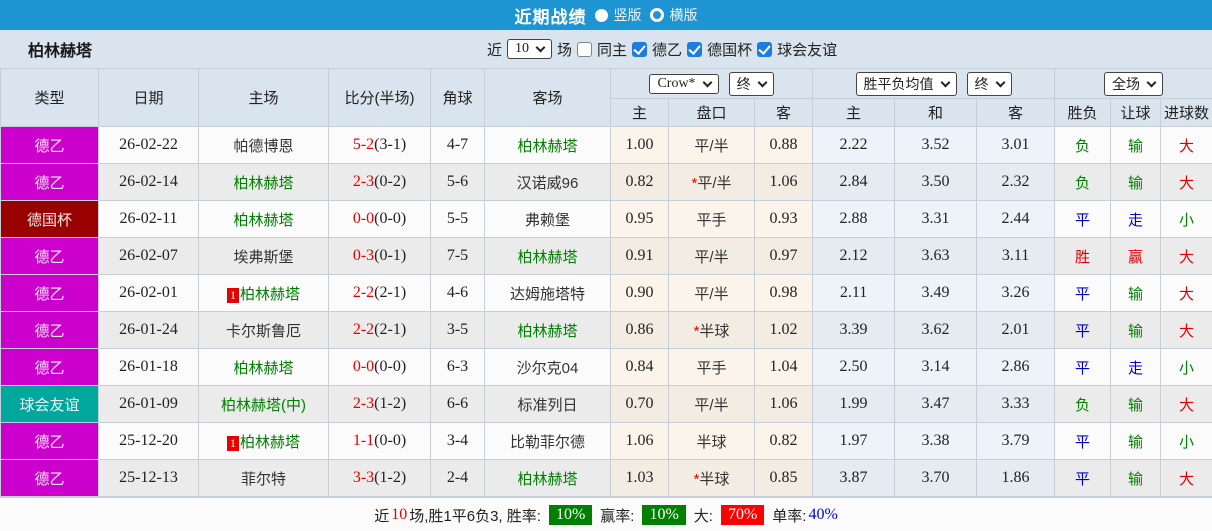 The height and width of the screenshot is (531, 1212). Describe the element at coordinates (743, 85) in the screenshot. I see `odds-time-select-value: 终` at that location.